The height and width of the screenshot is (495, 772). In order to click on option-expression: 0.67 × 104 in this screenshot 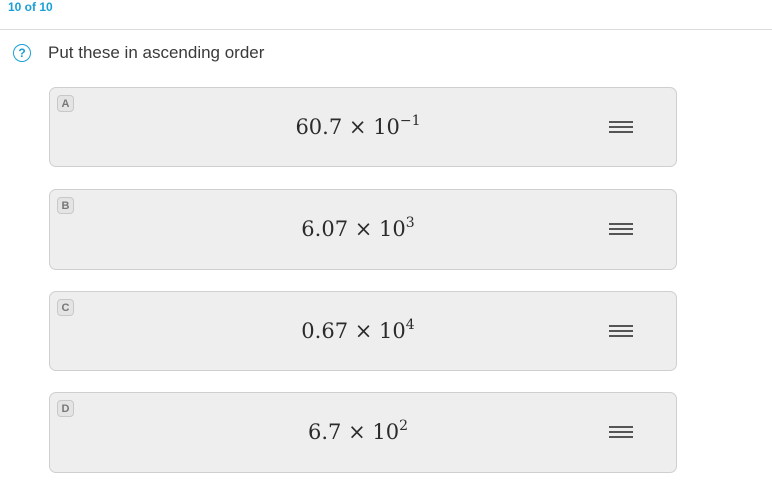, I will do `click(363, 330)`.